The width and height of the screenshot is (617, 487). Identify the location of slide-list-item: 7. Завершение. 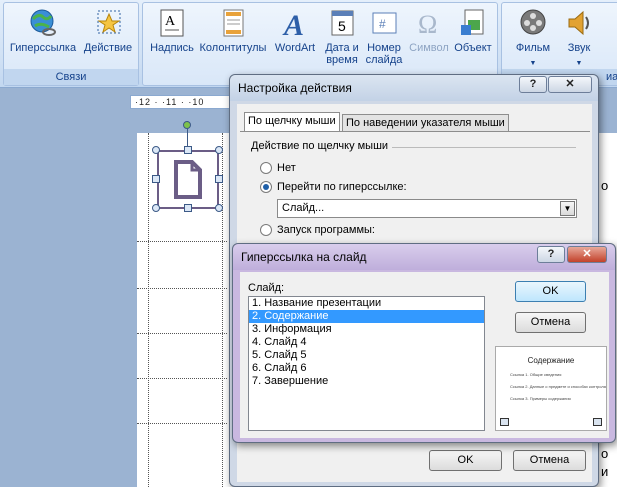
(366, 381).